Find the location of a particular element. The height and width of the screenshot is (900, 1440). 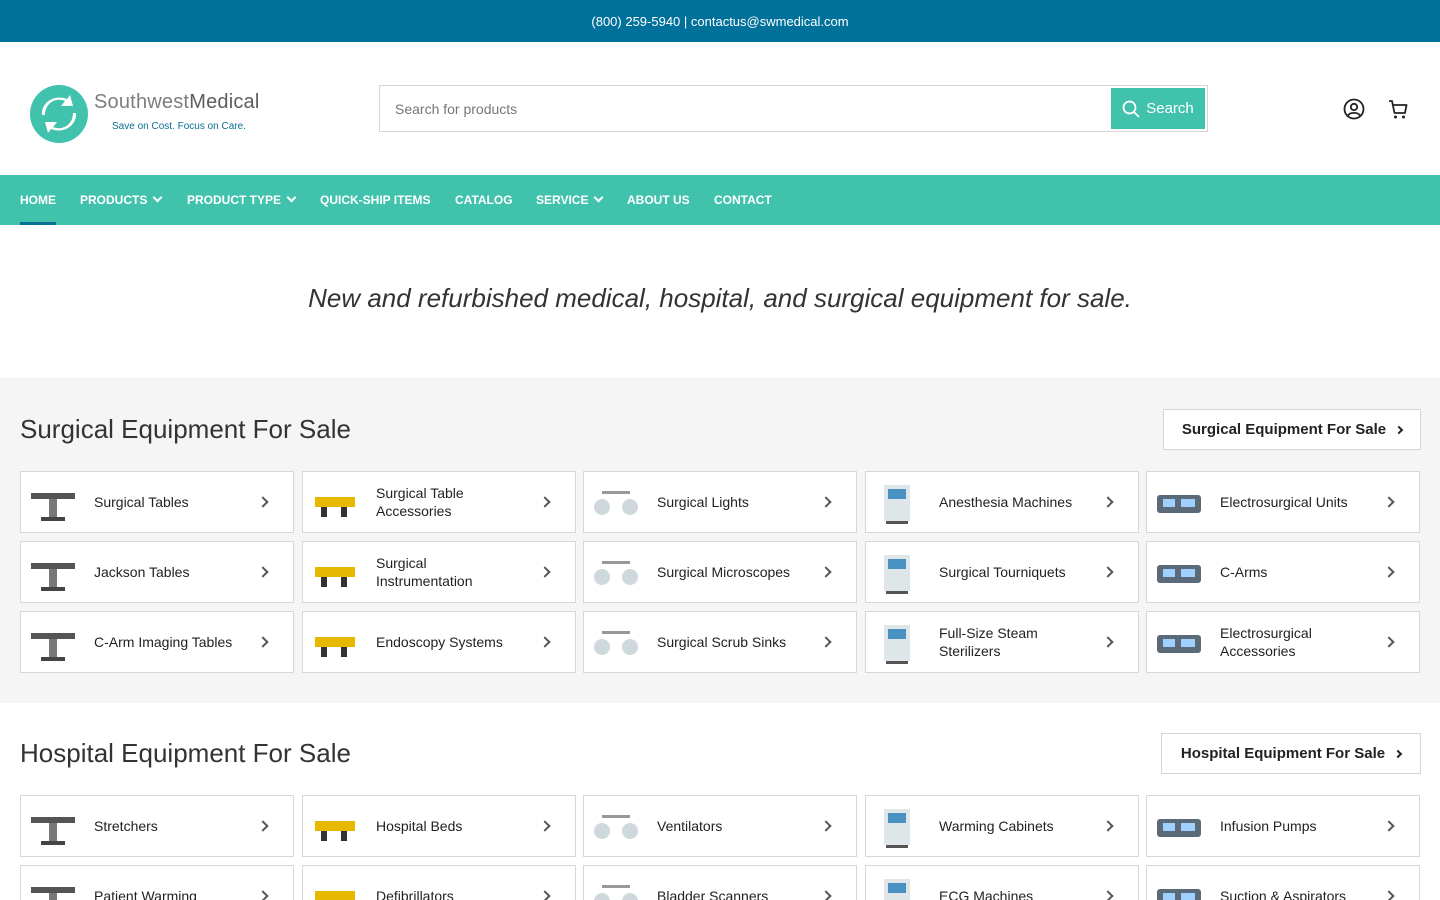

nav-about-us: ABOUT US is located at coordinates (658, 200).